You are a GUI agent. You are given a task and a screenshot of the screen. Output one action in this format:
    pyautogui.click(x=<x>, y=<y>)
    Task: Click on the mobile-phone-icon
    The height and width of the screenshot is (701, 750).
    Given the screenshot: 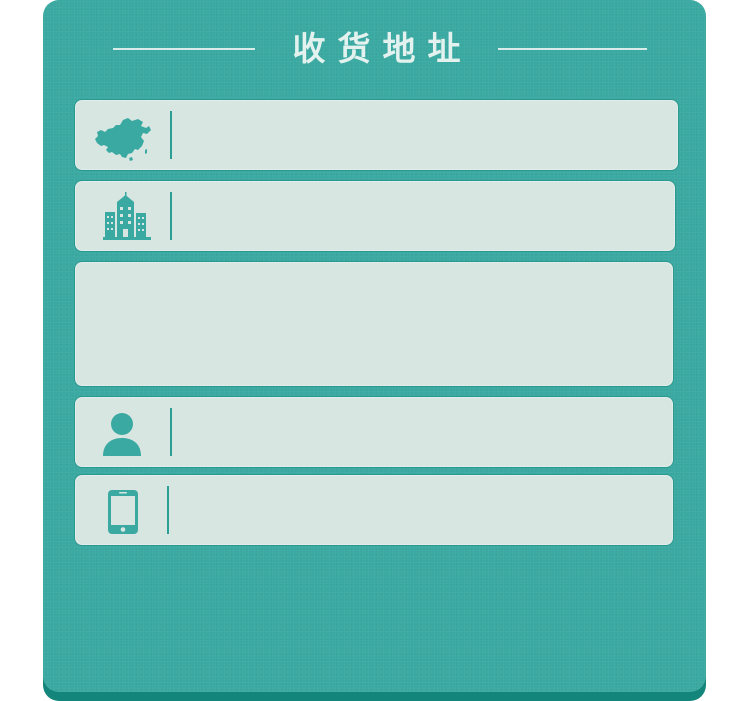 What is the action you would take?
    pyautogui.click(x=123, y=514)
    